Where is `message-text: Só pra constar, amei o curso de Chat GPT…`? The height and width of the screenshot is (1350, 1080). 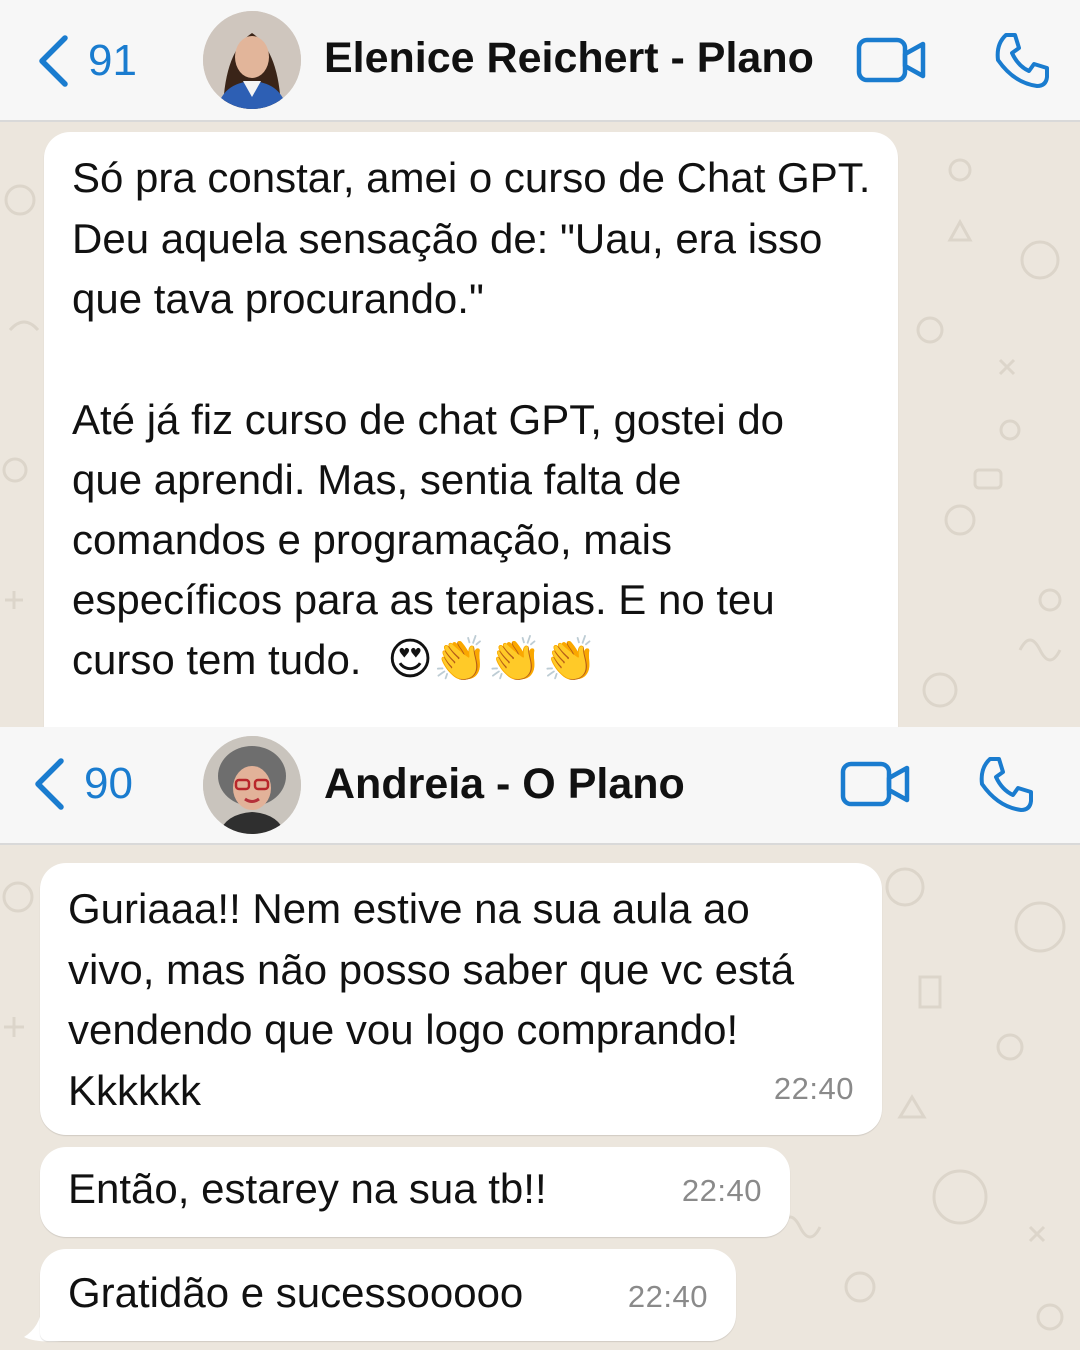 message-text: Só pra constar, amei o curso de Chat GPT… is located at coordinates (477, 238).